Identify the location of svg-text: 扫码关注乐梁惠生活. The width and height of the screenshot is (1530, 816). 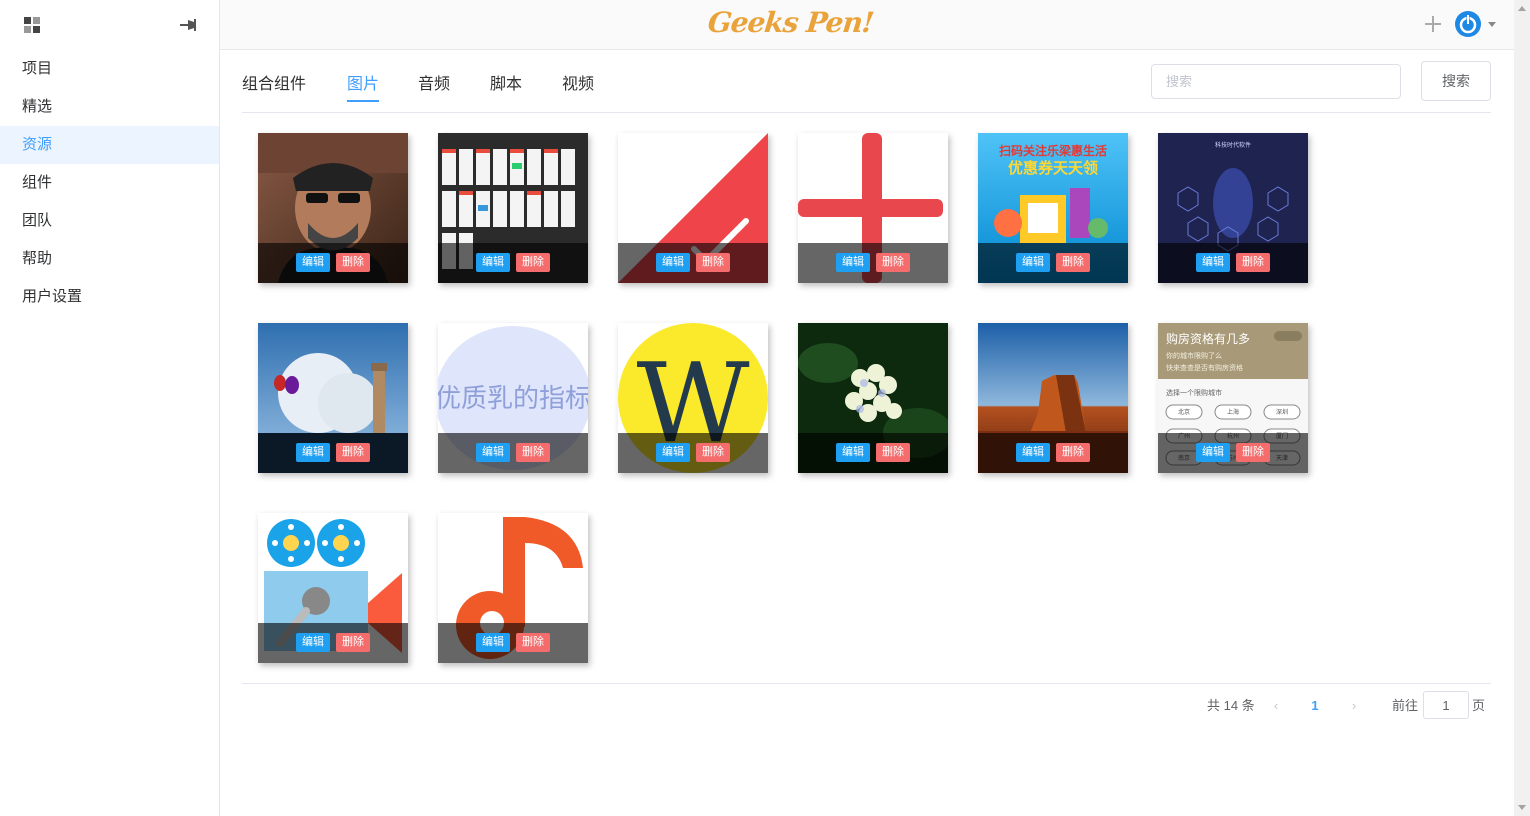
(1053, 150).